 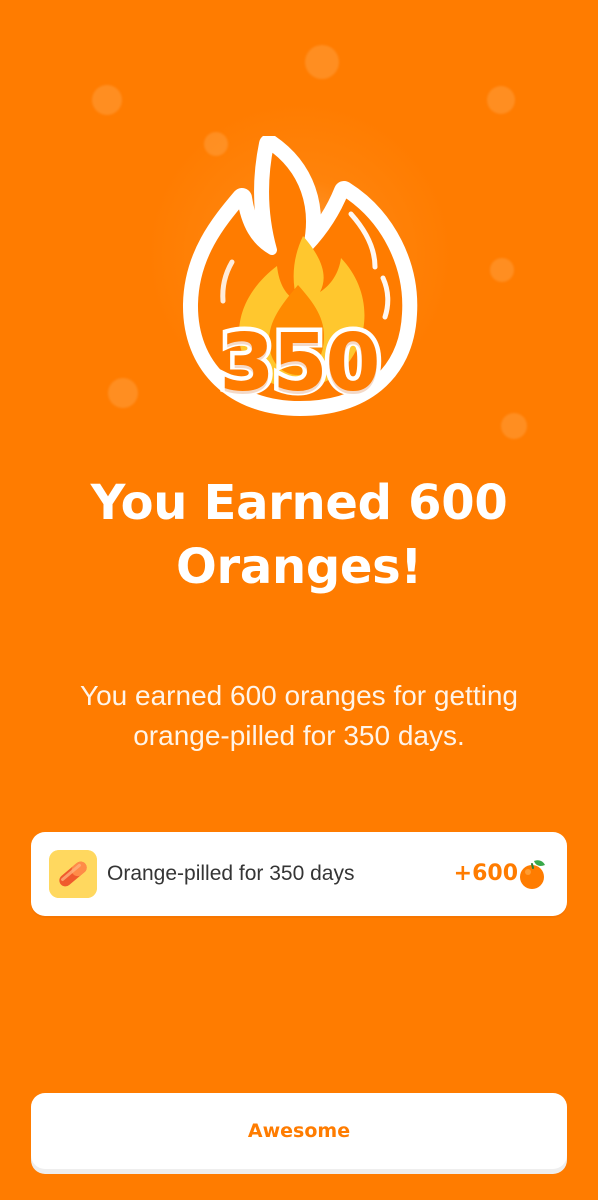 I want to click on reward-label: Orange-pilled for 350 days, so click(x=231, y=873).